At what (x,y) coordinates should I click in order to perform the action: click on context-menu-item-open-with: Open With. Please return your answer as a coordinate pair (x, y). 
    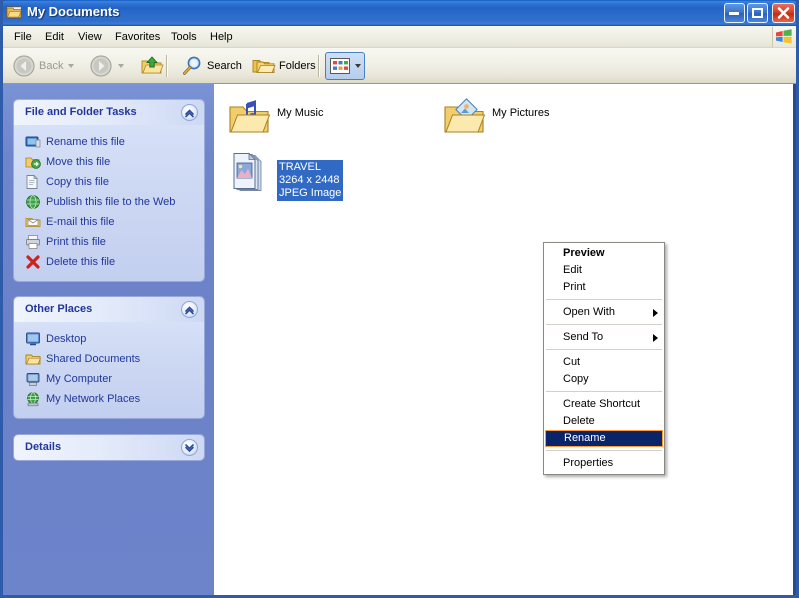
    Looking at the image, I should click on (604, 312).